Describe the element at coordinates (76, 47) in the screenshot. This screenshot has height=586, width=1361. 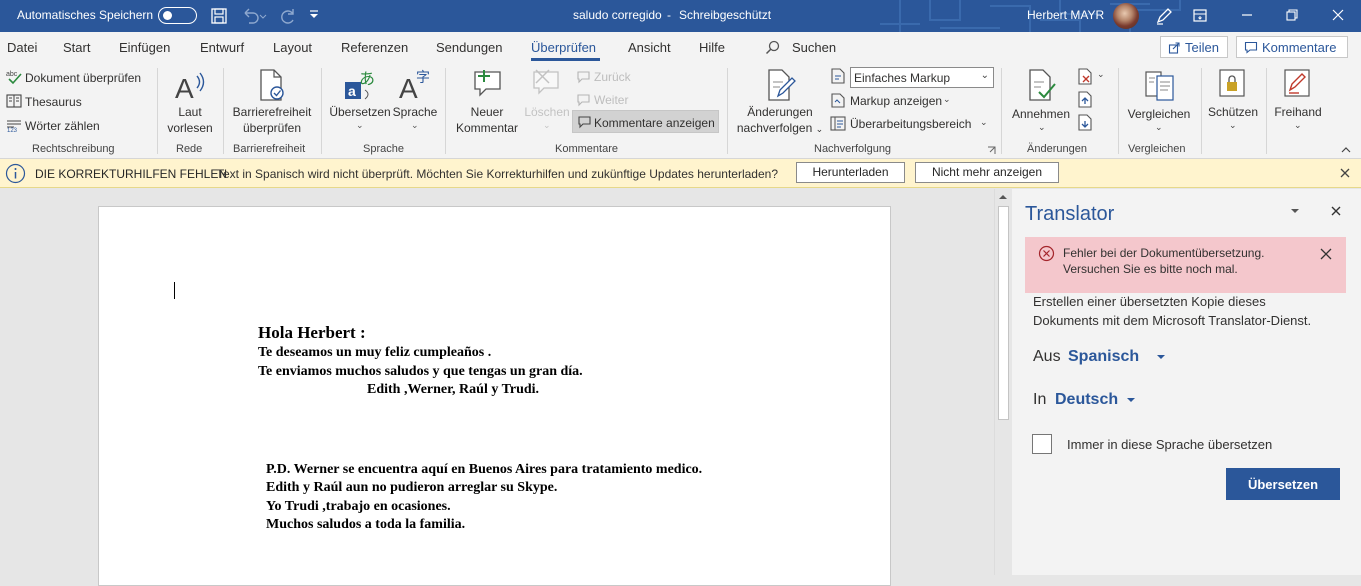
I see `tab-start: Start` at that location.